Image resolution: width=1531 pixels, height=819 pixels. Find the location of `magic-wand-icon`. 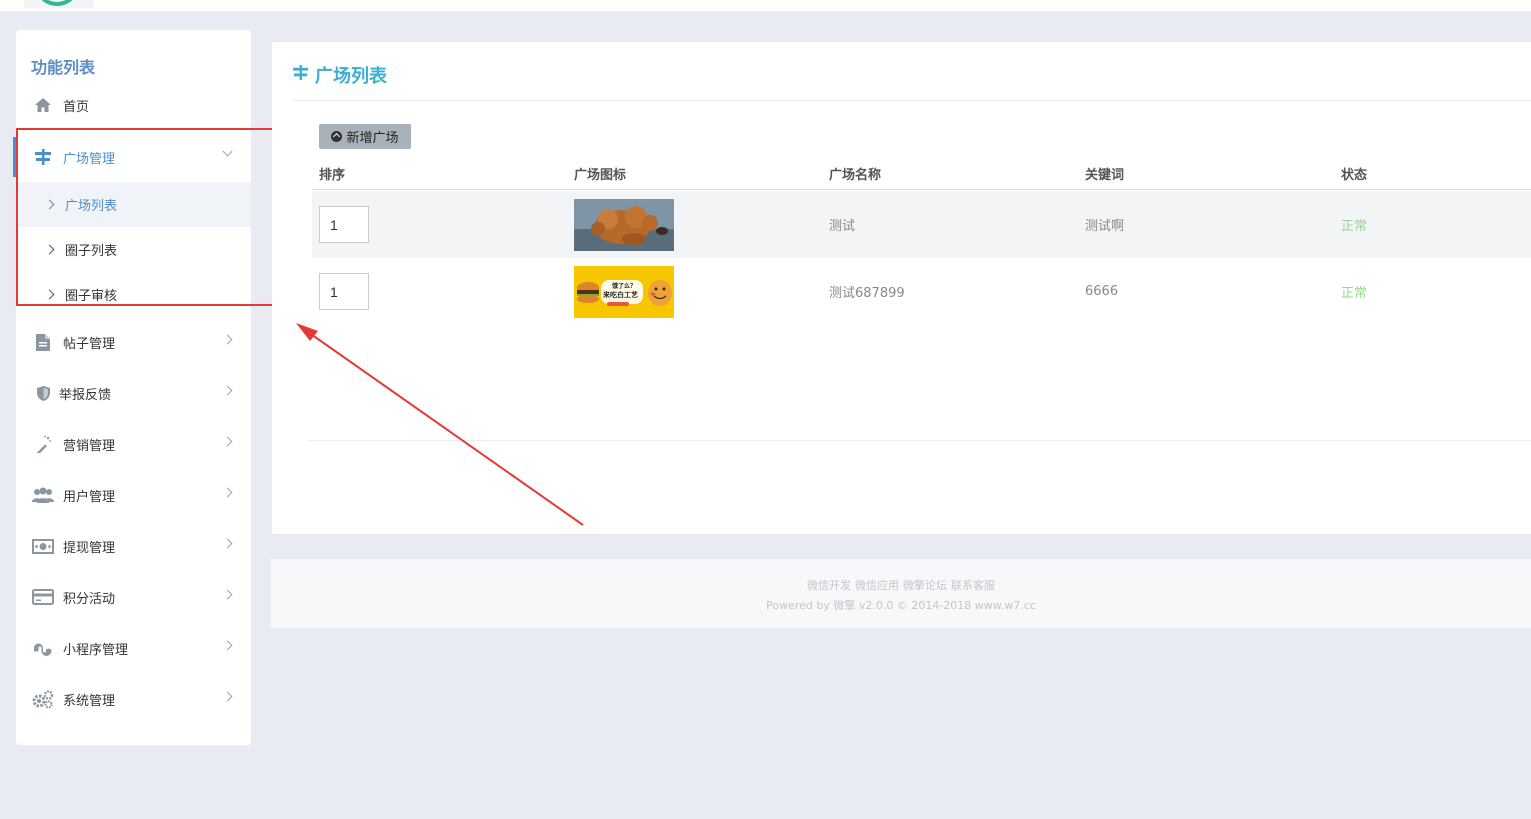

magic-wand-icon is located at coordinates (43, 444).